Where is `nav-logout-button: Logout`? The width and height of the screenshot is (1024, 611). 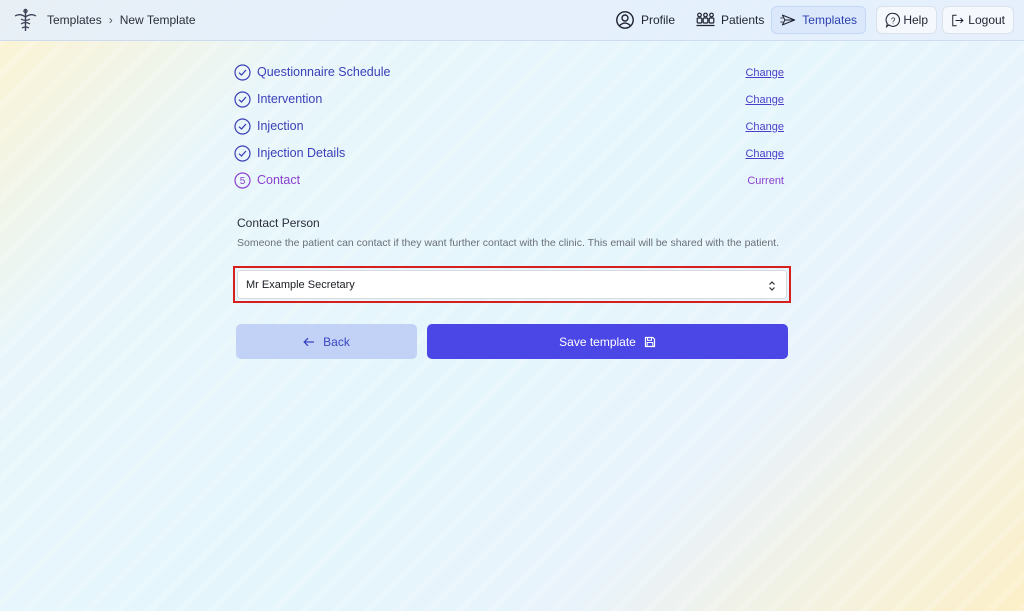 nav-logout-button: Logout is located at coordinates (978, 20).